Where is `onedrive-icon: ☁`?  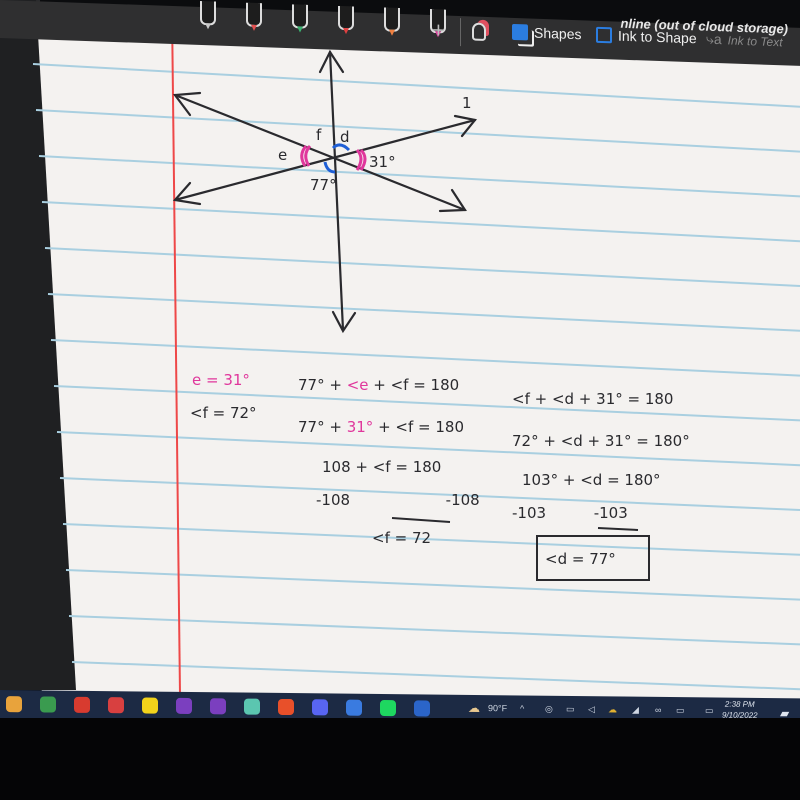 onedrive-icon: ☁ is located at coordinates (612, 709).